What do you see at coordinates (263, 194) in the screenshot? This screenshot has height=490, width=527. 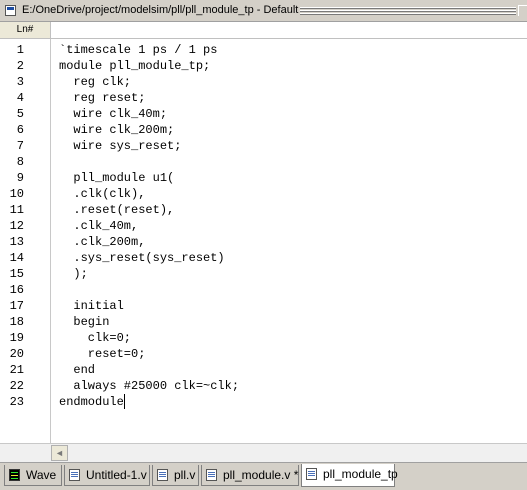 I see `code-line: 10 .clk(clk),` at bounding box center [263, 194].